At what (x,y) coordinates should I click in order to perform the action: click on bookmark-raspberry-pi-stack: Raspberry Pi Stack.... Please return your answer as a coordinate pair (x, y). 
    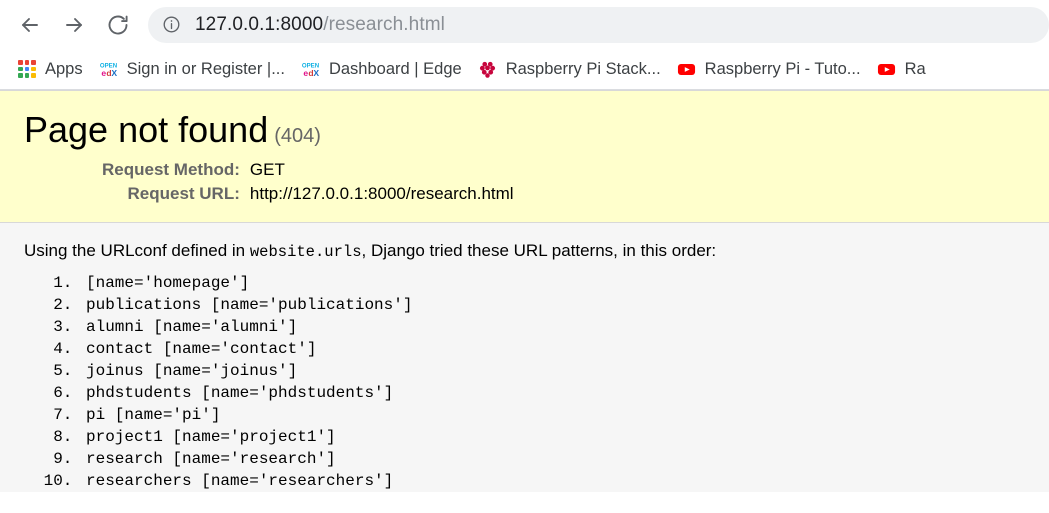
    Looking at the image, I should click on (569, 69).